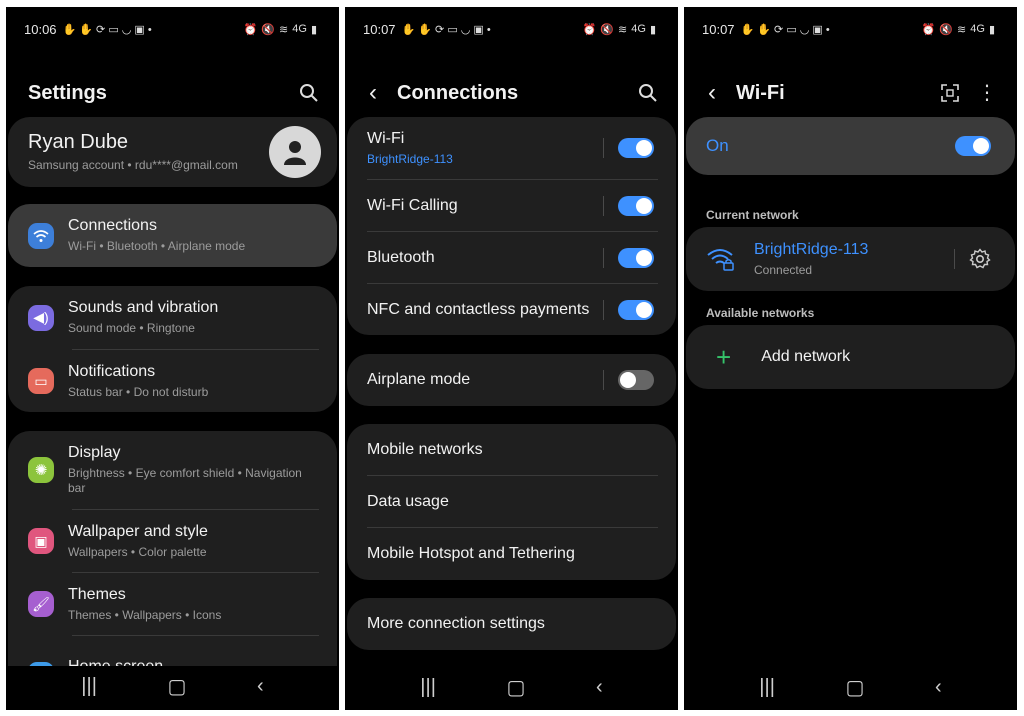 The image size is (1024, 716). Describe the element at coordinates (41, 470) in the screenshot. I see `sun-icon: ✺` at that location.